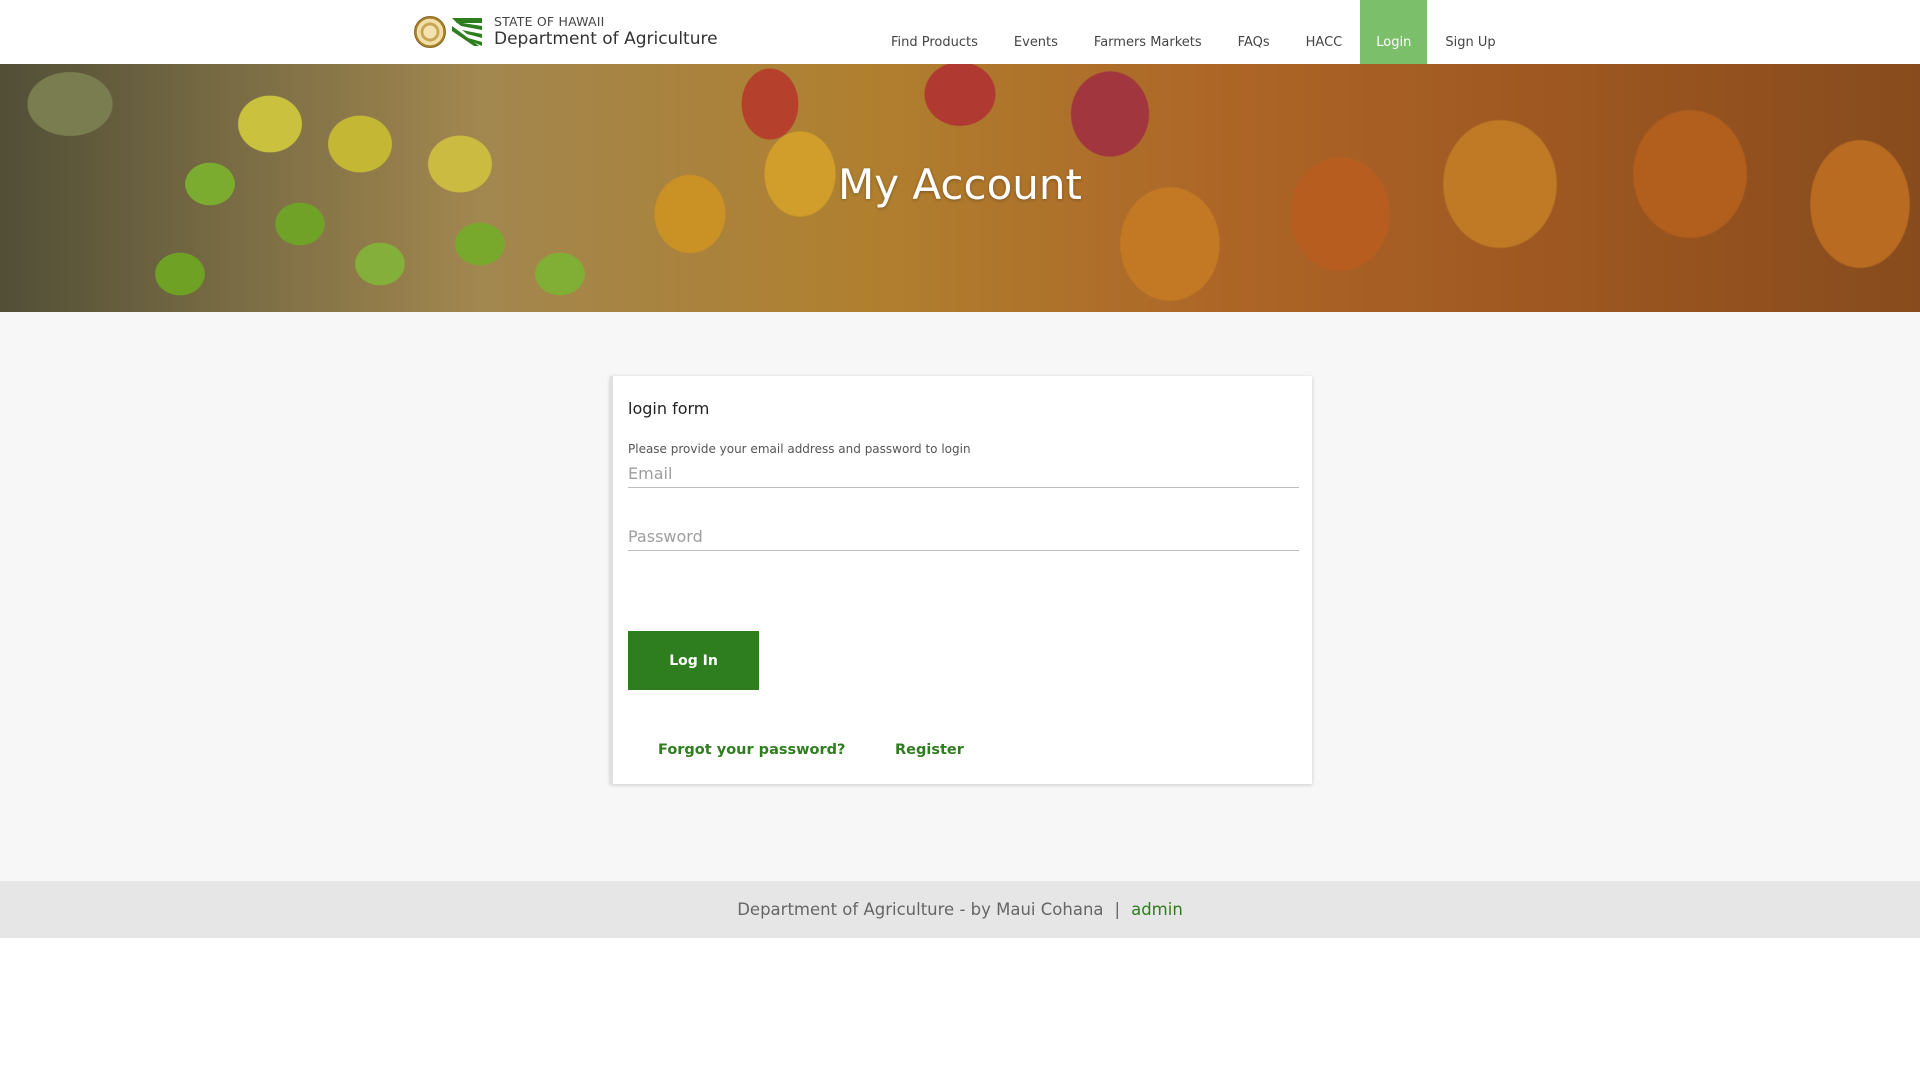  I want to click on nav-sign-up: Sign Up, so click(1470, 32).